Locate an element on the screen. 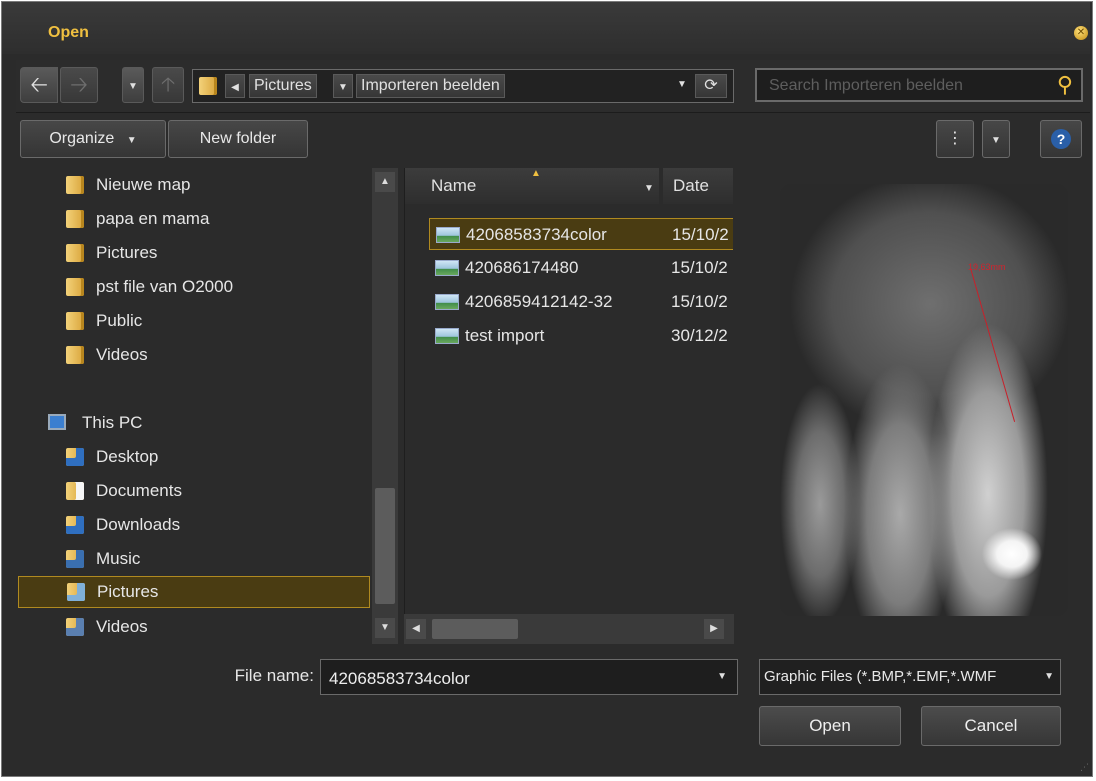 The height and width of the screenshot is (781, 1096). videos-folder-icon is located at coordinates (75, 627).